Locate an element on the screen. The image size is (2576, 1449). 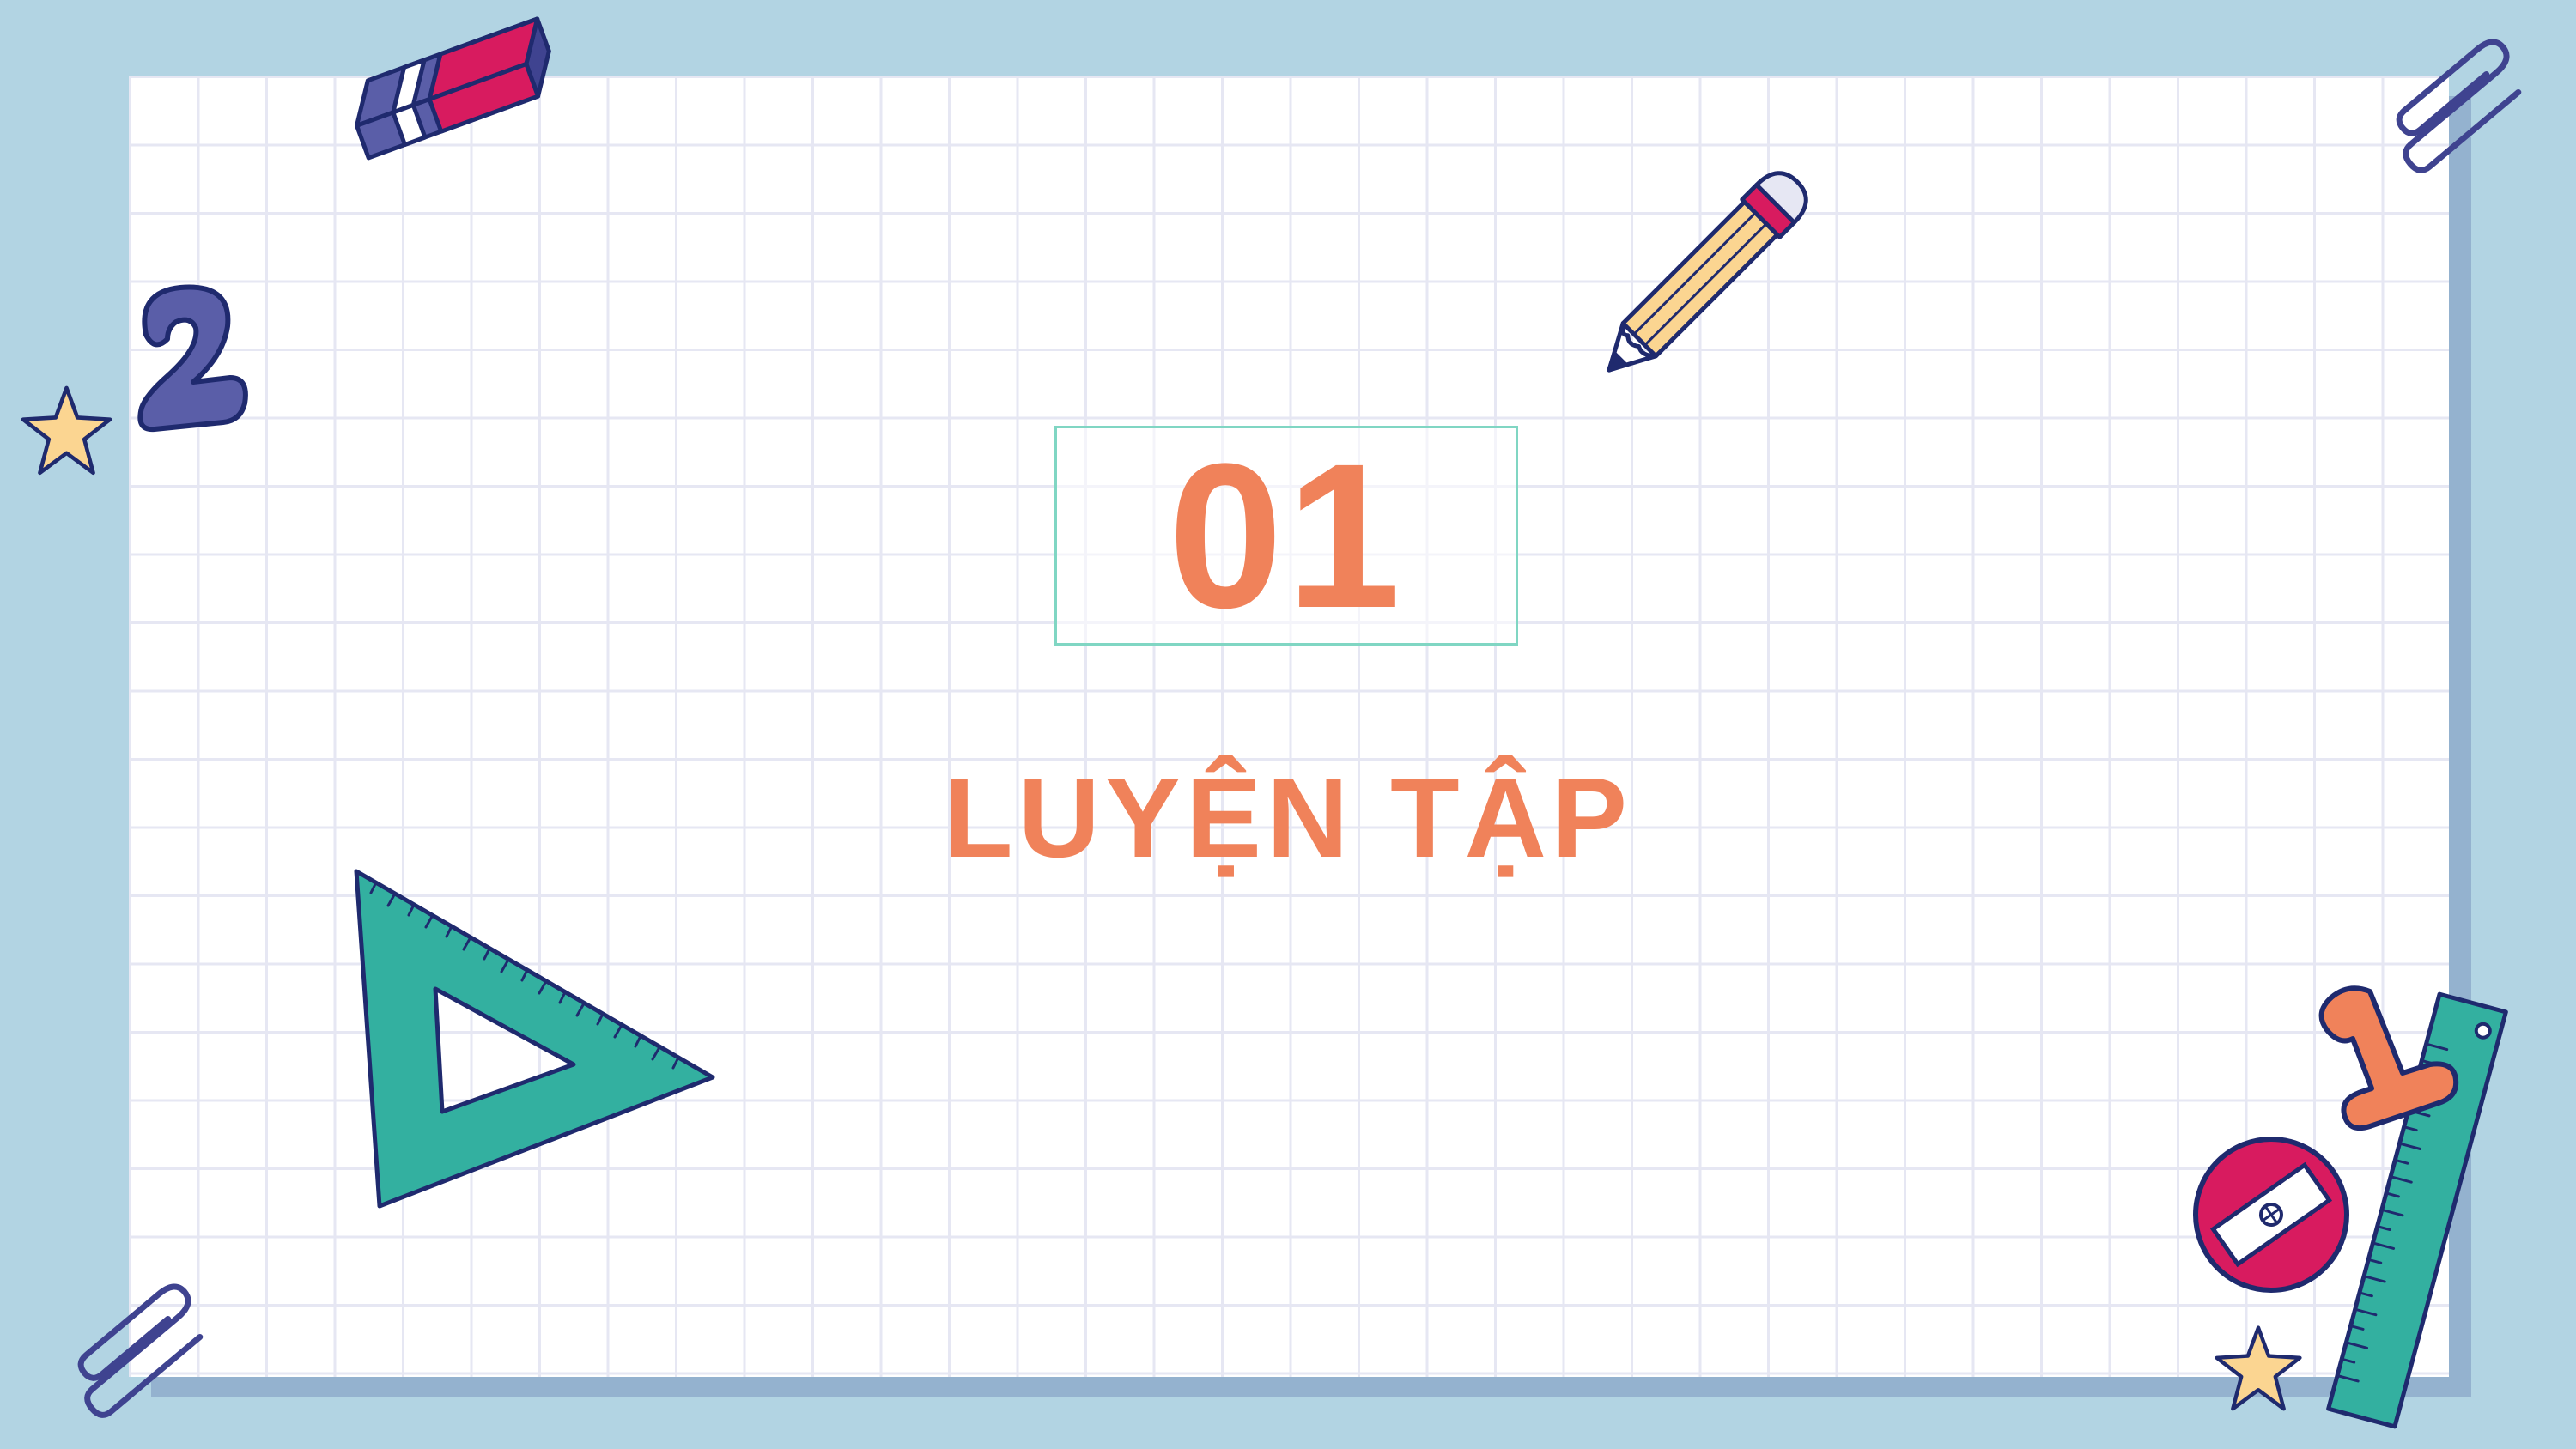
pencil-icon is located at coordinates (1708, 272).